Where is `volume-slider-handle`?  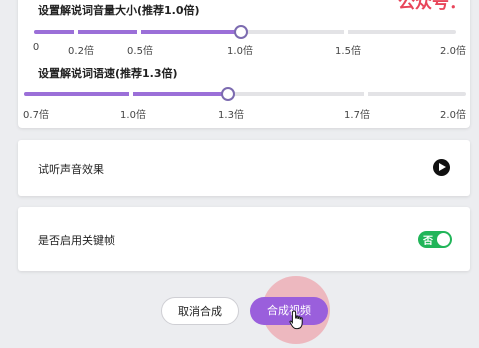
volume-slider-handle is located at coordinates (241, 32).